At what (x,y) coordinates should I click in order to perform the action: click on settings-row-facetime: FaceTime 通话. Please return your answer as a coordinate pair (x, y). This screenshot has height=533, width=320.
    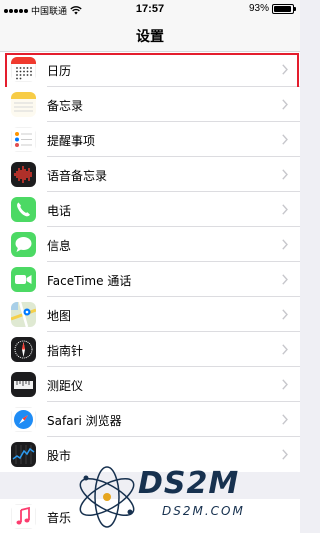
    Looking at the image, I should click on (150, 279).